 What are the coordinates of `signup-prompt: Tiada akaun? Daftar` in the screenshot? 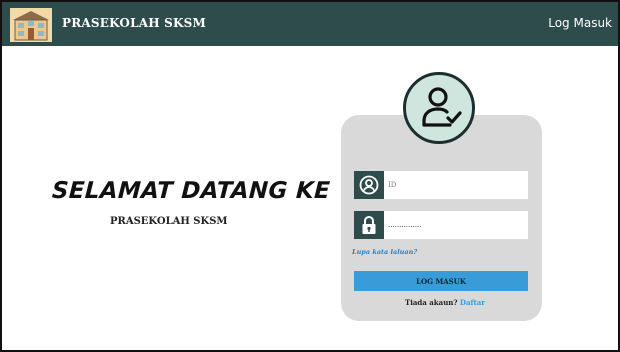 It's located at (445, 302).